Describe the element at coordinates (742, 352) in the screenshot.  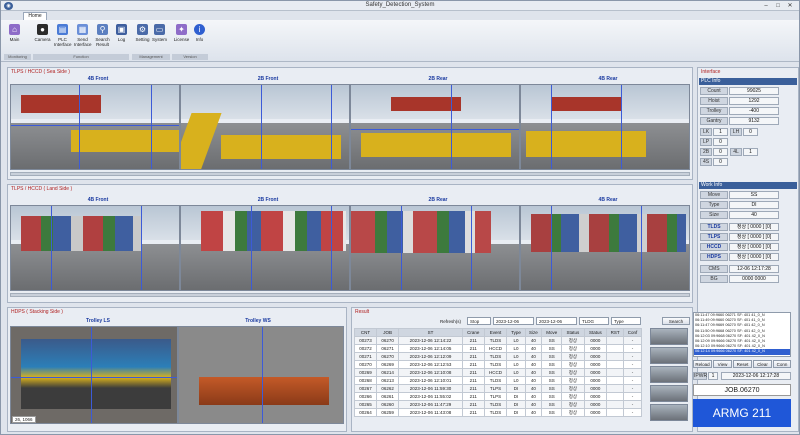
I see `log-line-selected: 06:12:14 09:9666 06270 SF: 401 42_0_N` at that location.